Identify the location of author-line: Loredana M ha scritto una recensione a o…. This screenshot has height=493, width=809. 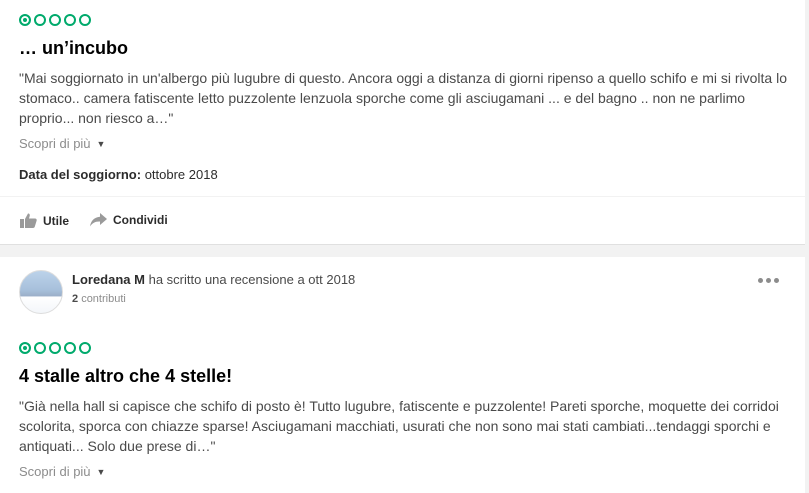
(213, 279).